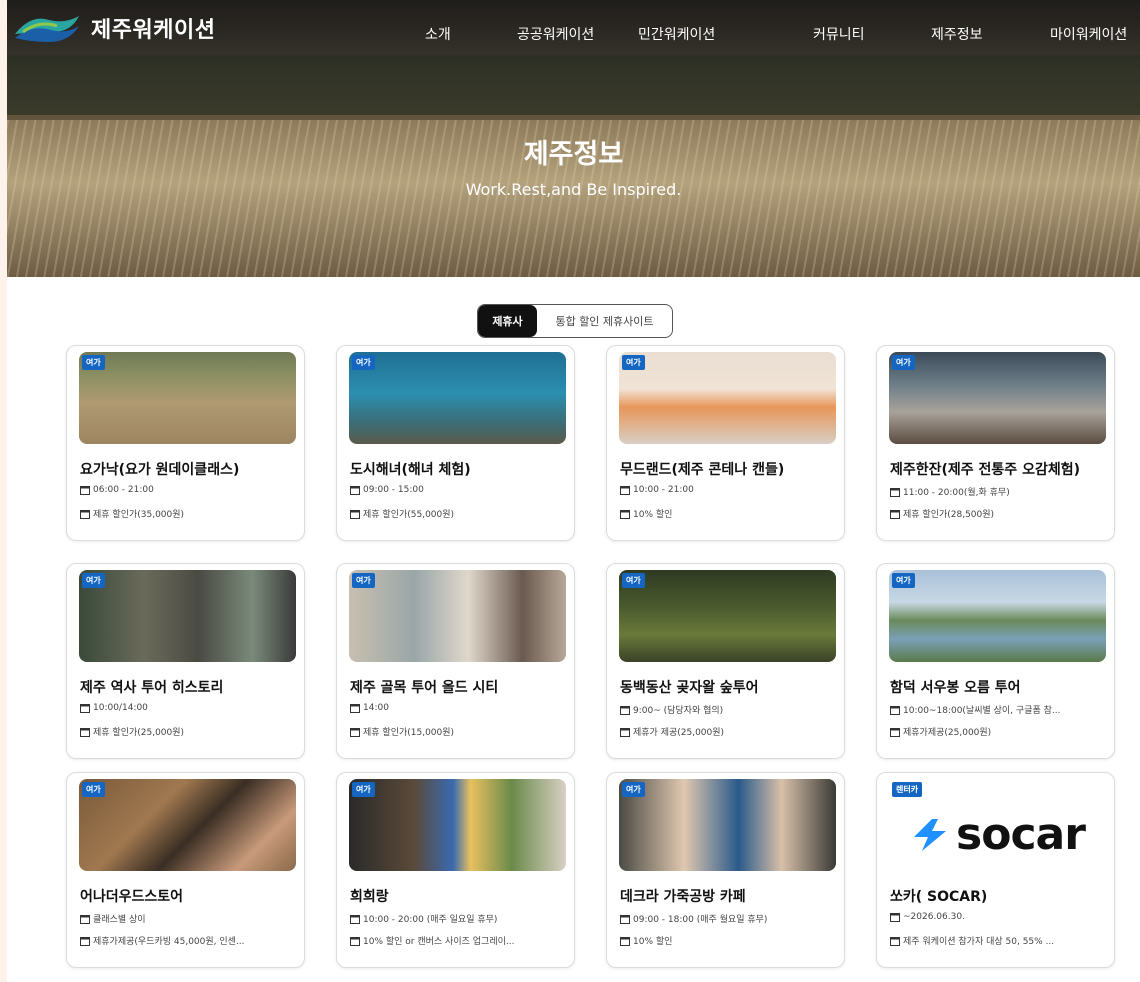 The image size is (1140, 982). I want to click on card-discount-text: 제휴가 제공(25,000원), so click(679, 733).